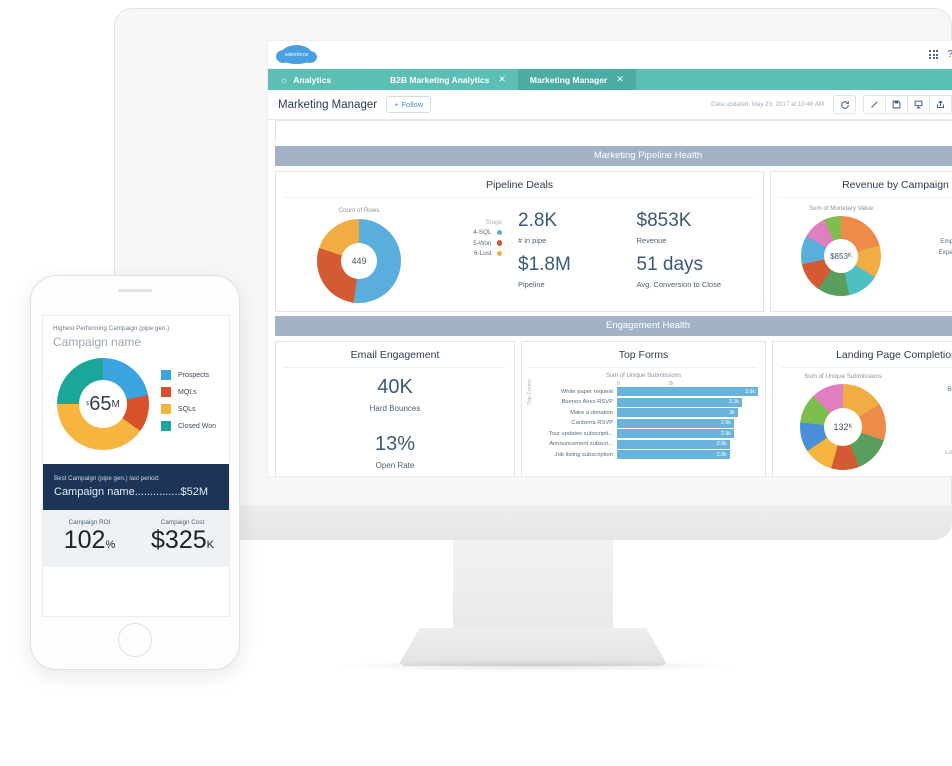 The image size is (952, 766). Describe the element at coordinates (929, 273) in the screenshot. I see `legend-item: Tradeshow` at that location.